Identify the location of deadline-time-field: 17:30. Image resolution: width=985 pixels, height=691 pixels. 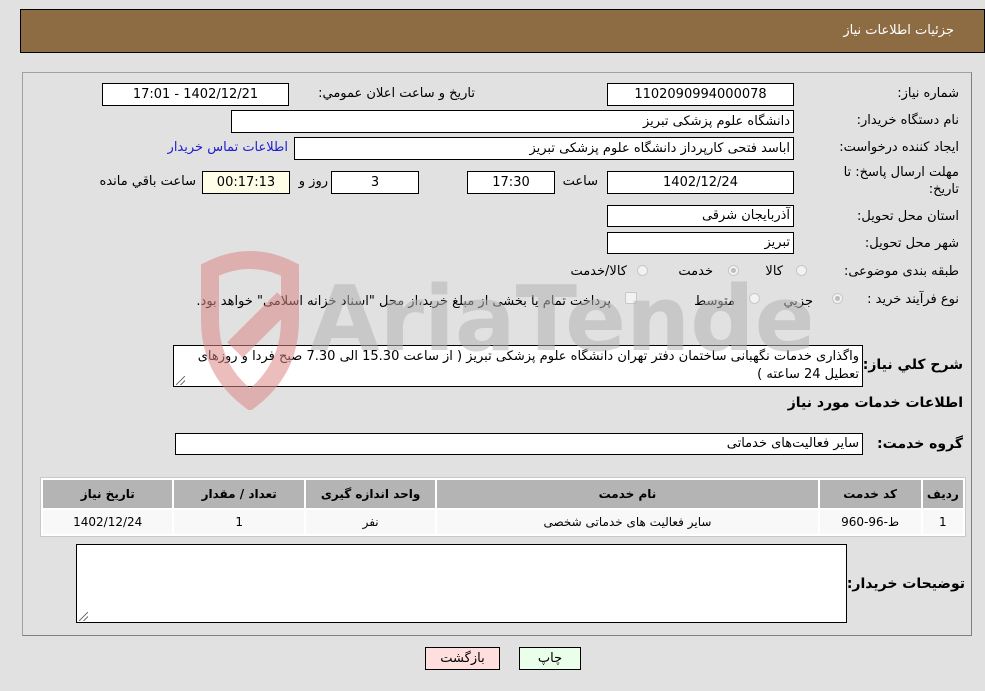
(511, 182).